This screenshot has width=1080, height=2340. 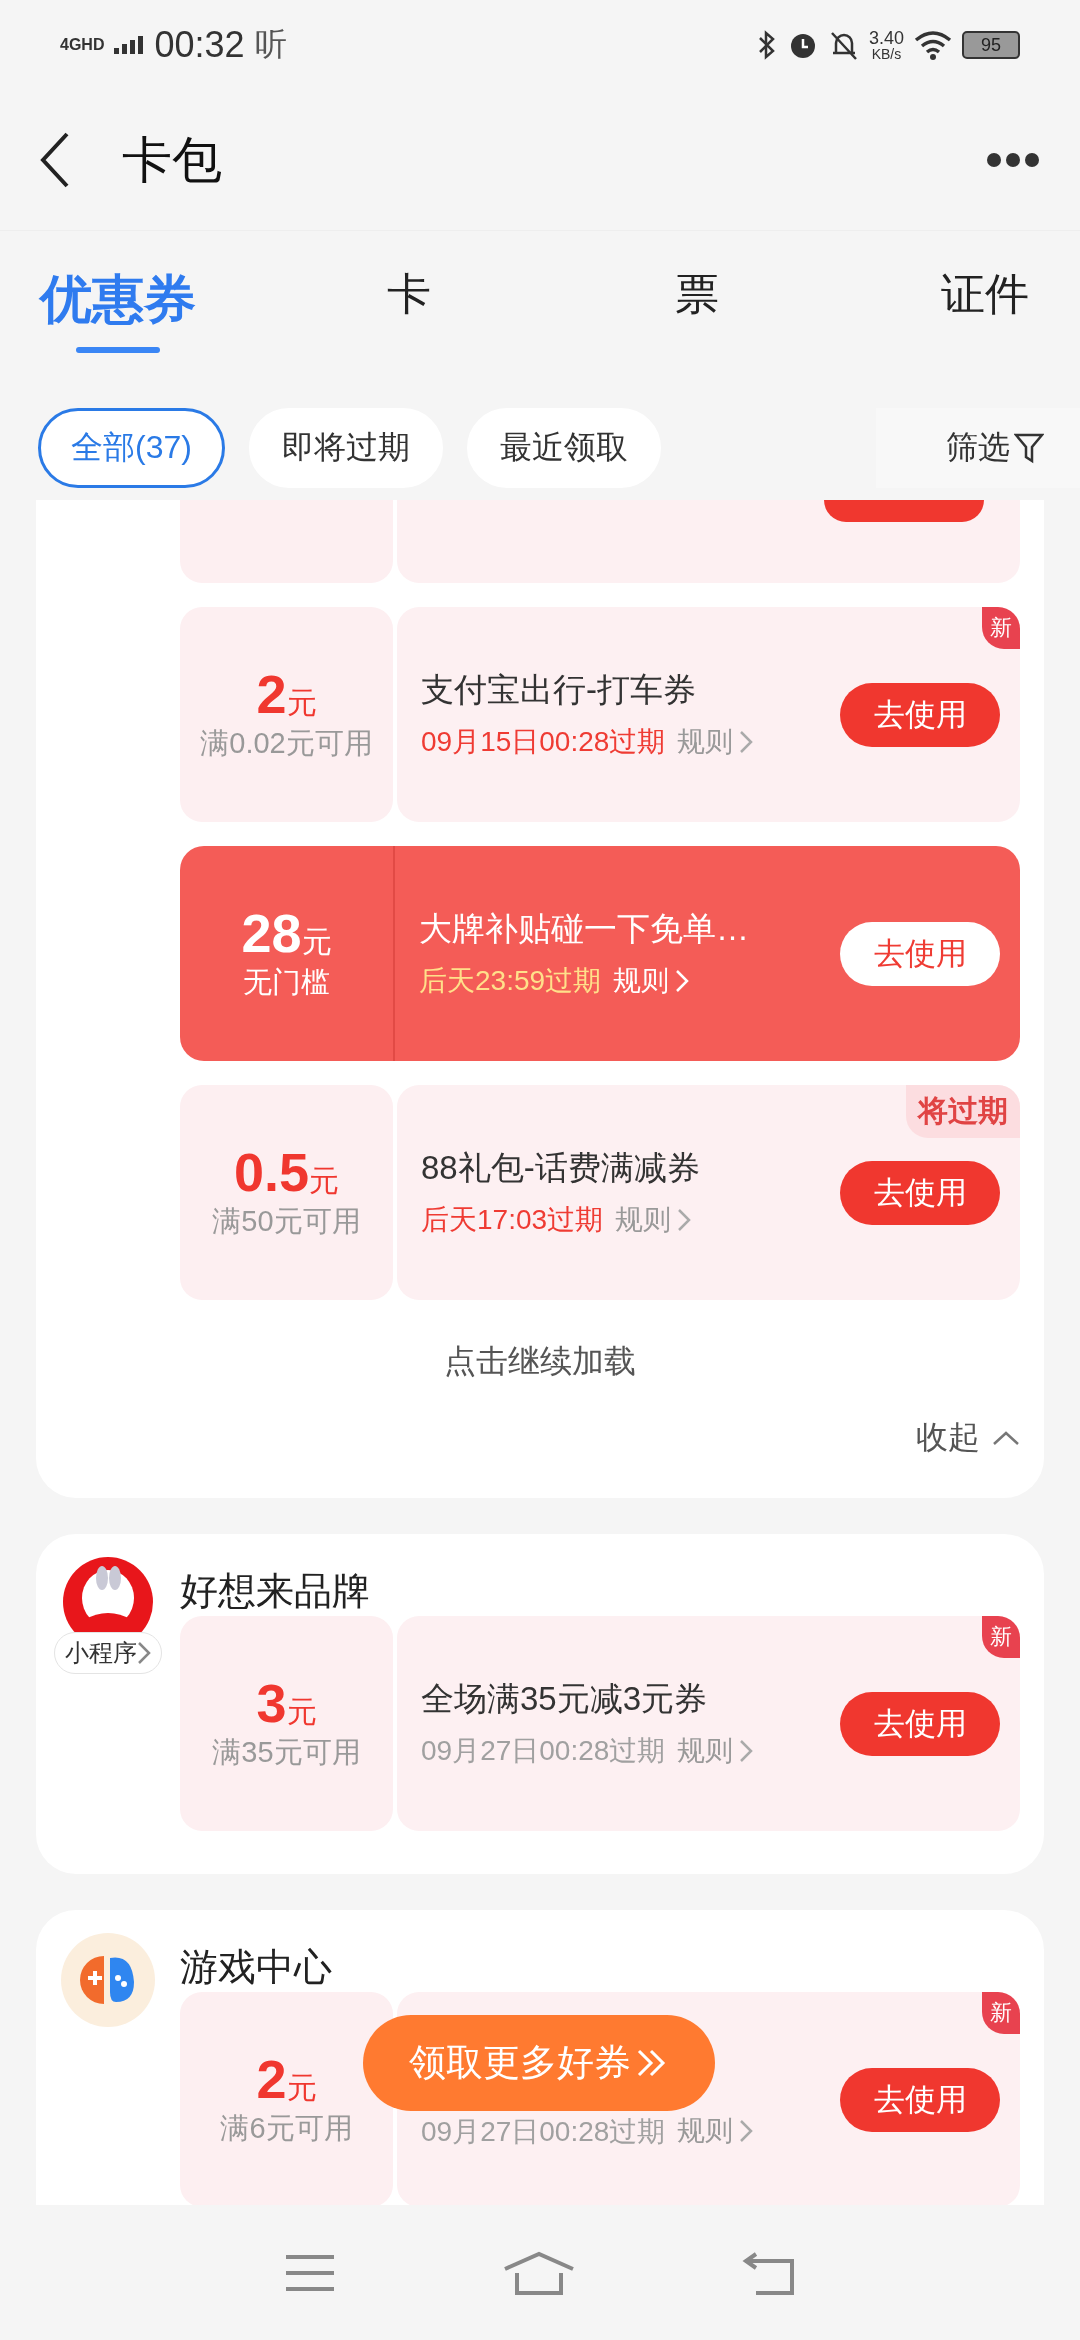 I want to click on brand-title: 好想来品牌, so click(x=275, y=1591).